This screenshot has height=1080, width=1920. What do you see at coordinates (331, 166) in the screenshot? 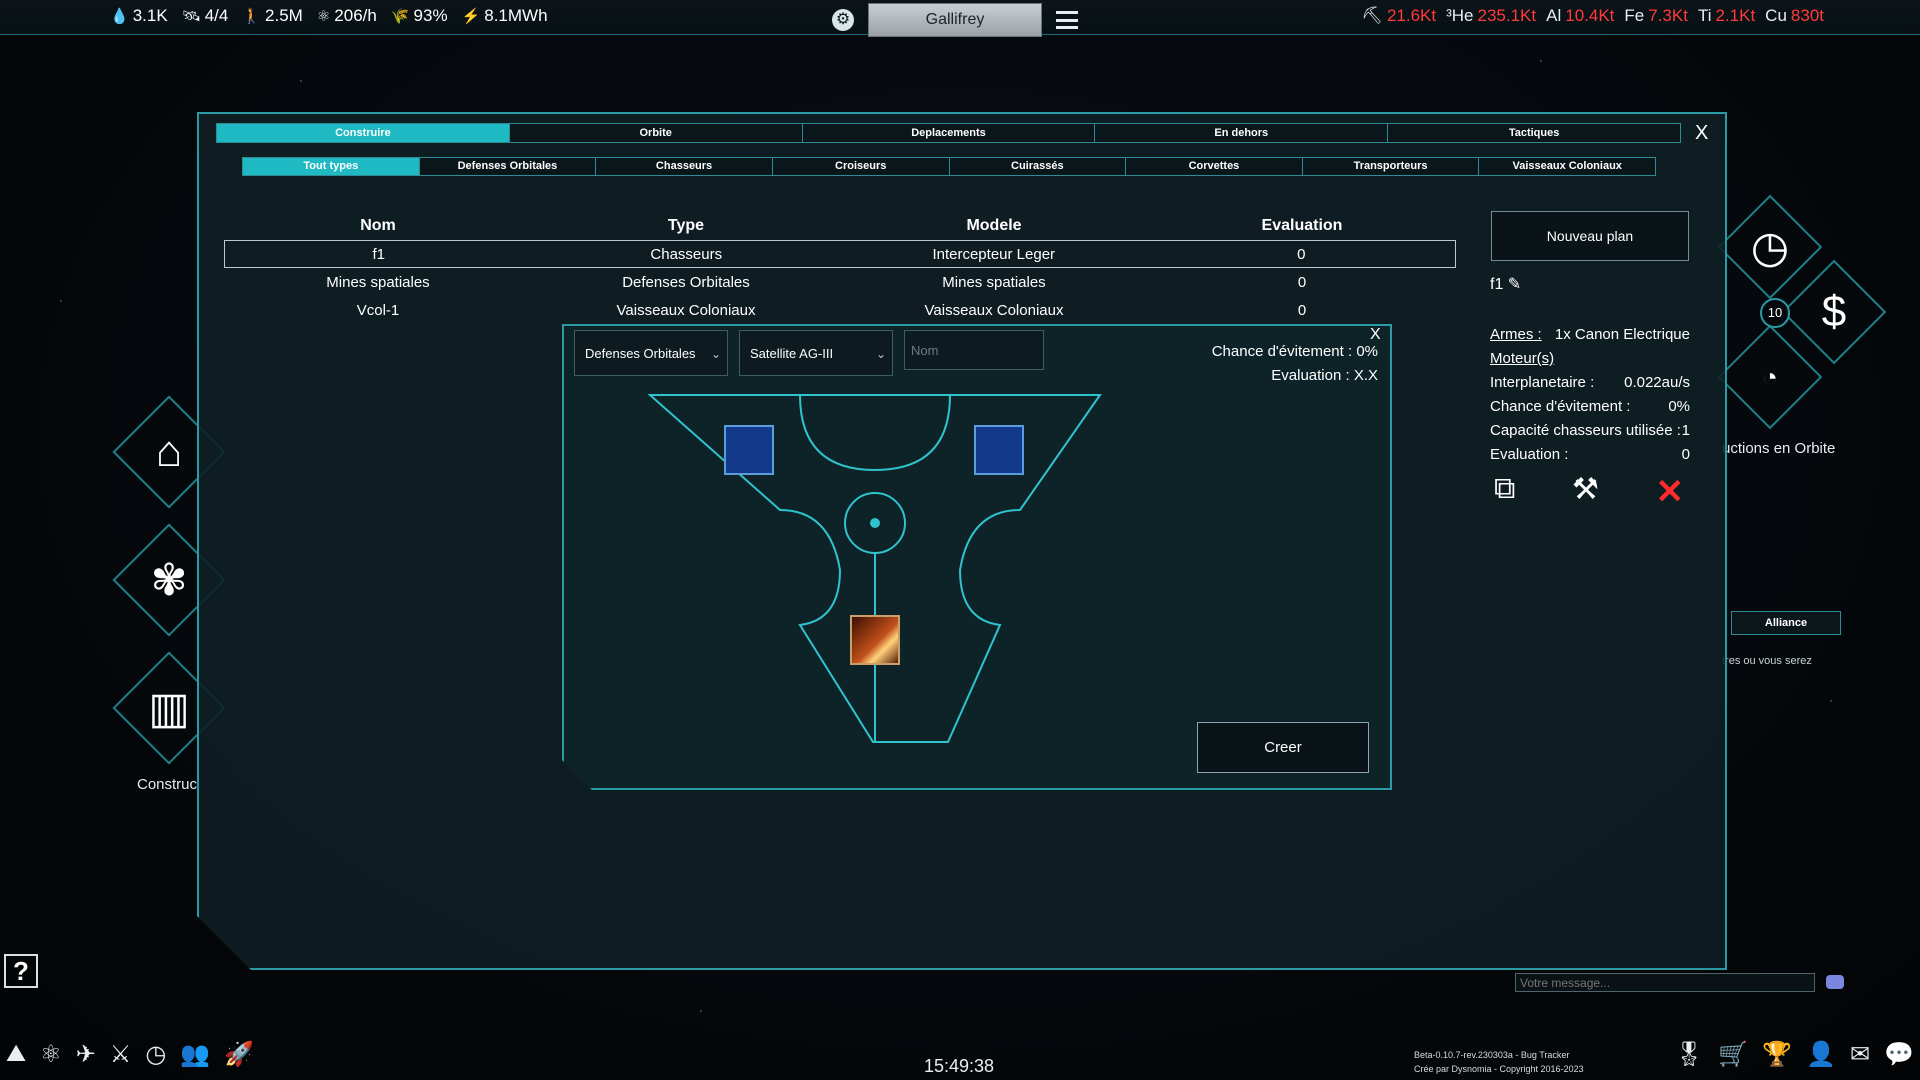
I see `subtab-tout-types: Tout types` at bounding box center [331, 166].